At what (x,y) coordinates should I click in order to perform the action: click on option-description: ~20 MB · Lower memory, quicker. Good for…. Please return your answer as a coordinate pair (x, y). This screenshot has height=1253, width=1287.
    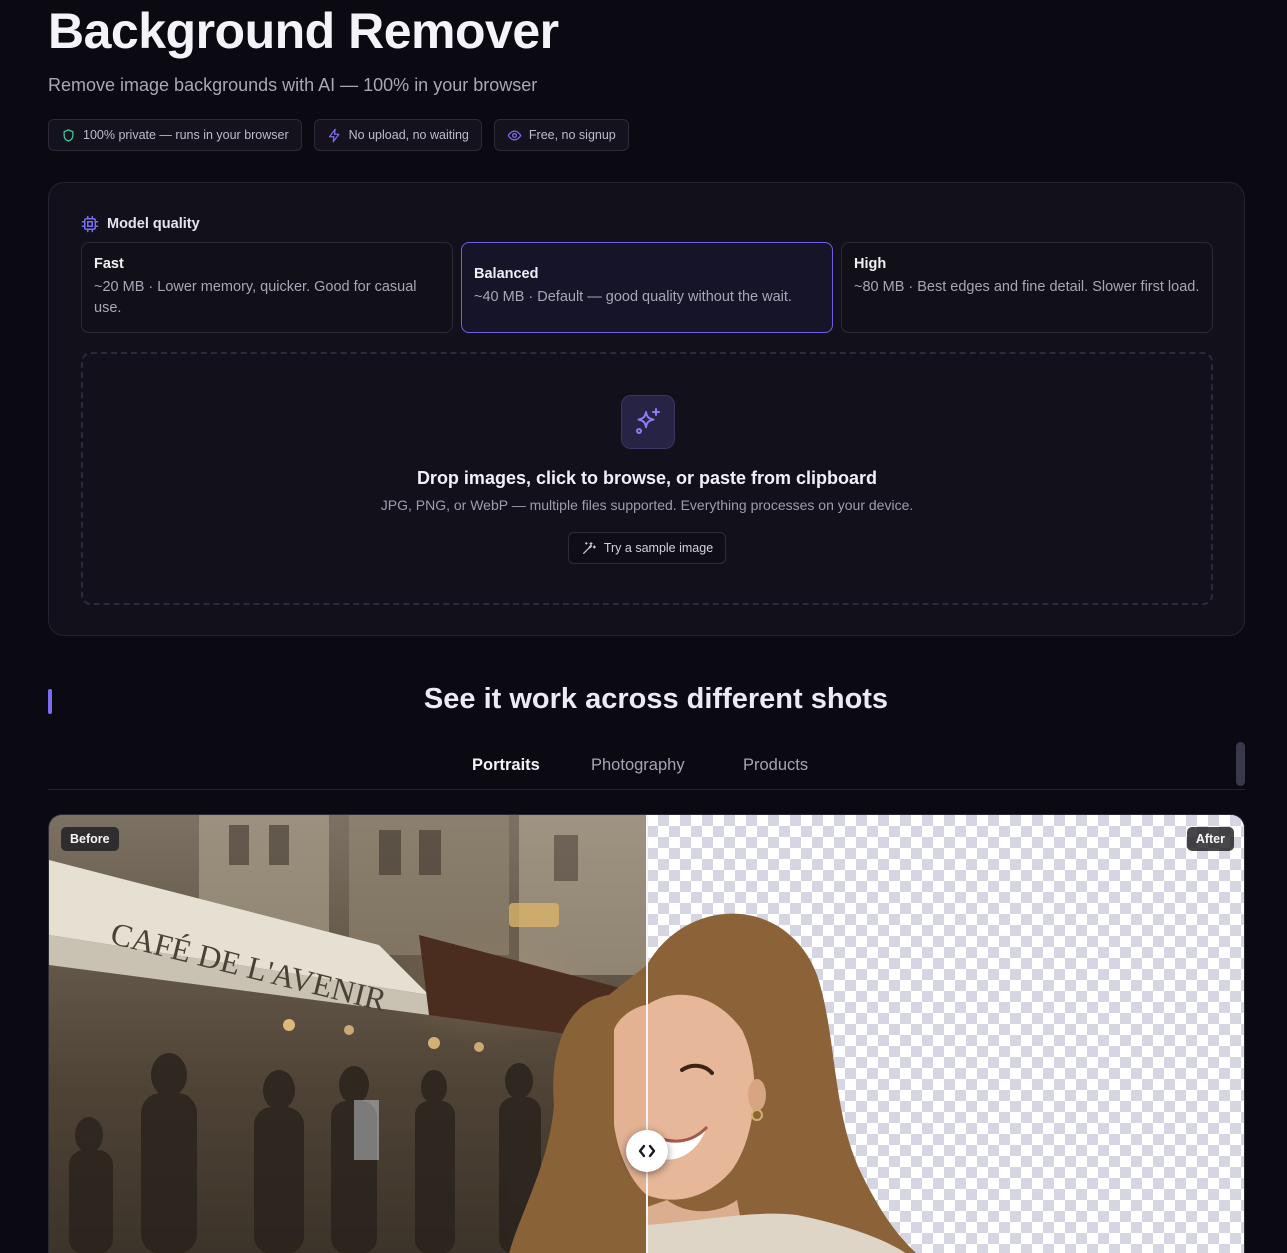
    Looking at the image, I should click on (255, 297).